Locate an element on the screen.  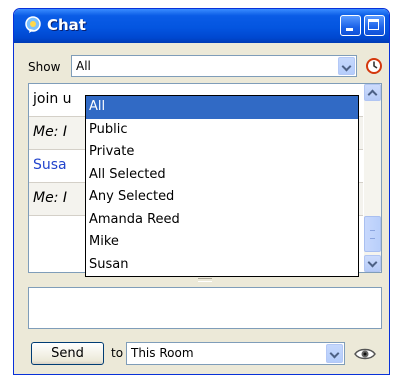
recipient-value: This Room is located at coordinates (162, 353).